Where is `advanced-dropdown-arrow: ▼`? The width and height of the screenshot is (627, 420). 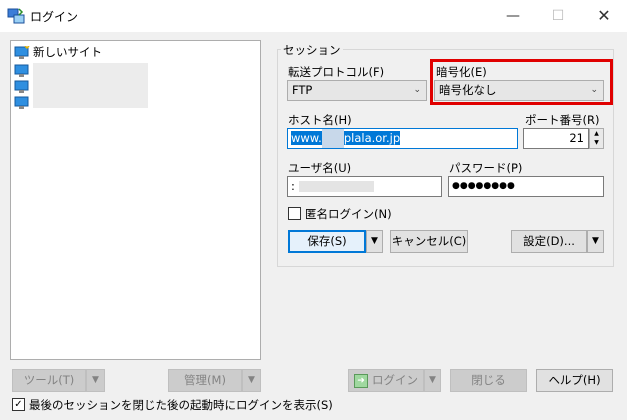 advanced-dropdown-arrow: ▼ is located at coordinates (595, 241).